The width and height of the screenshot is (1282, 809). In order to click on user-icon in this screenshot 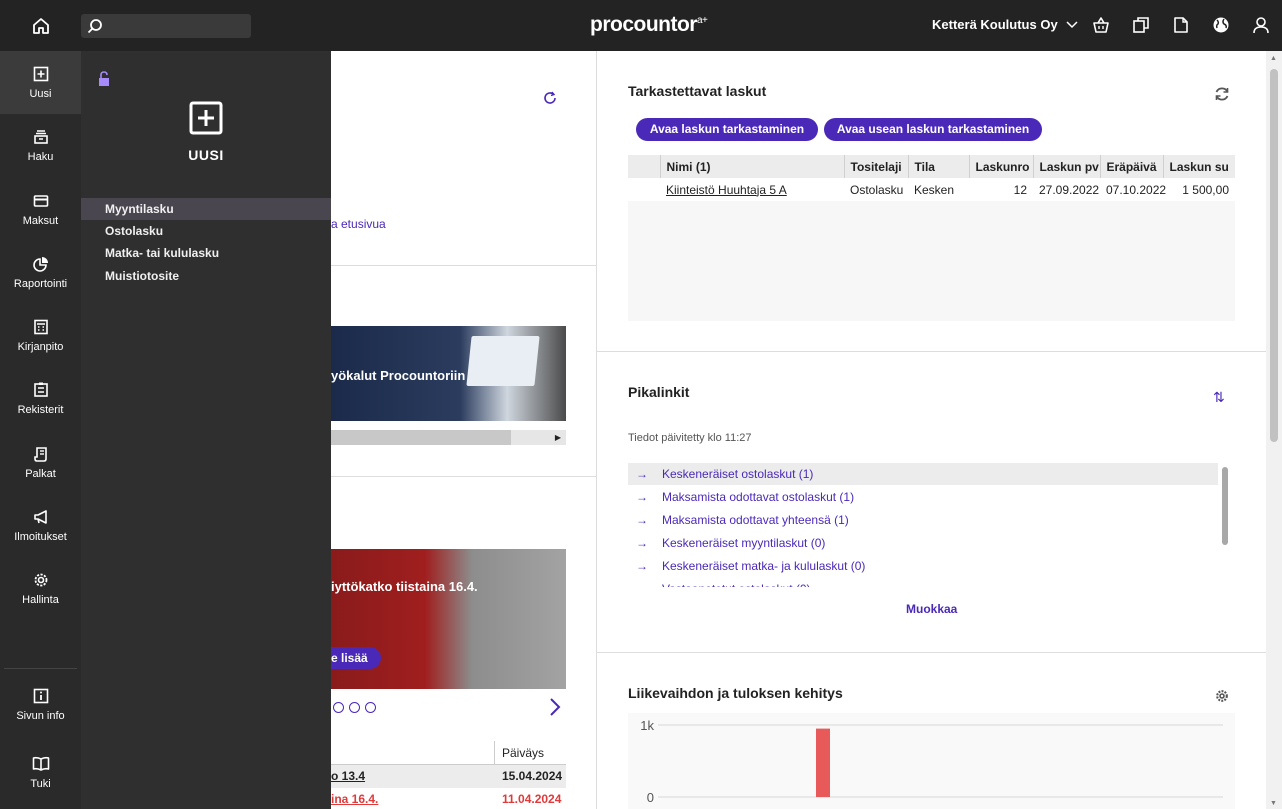, I will do `click(1261, 25)`.